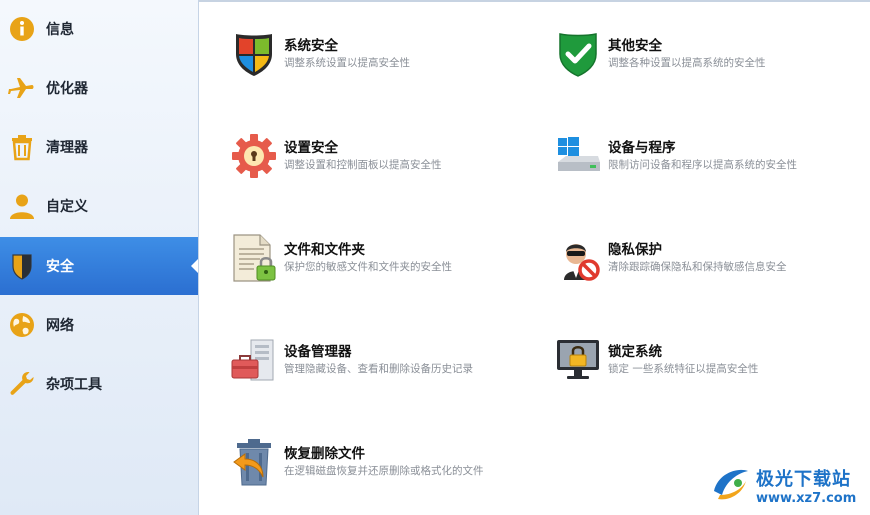 The image size is (870, 515). Describe the element at coordinates (22, 266) in the screenshot. I see `shield-icon` at that location.